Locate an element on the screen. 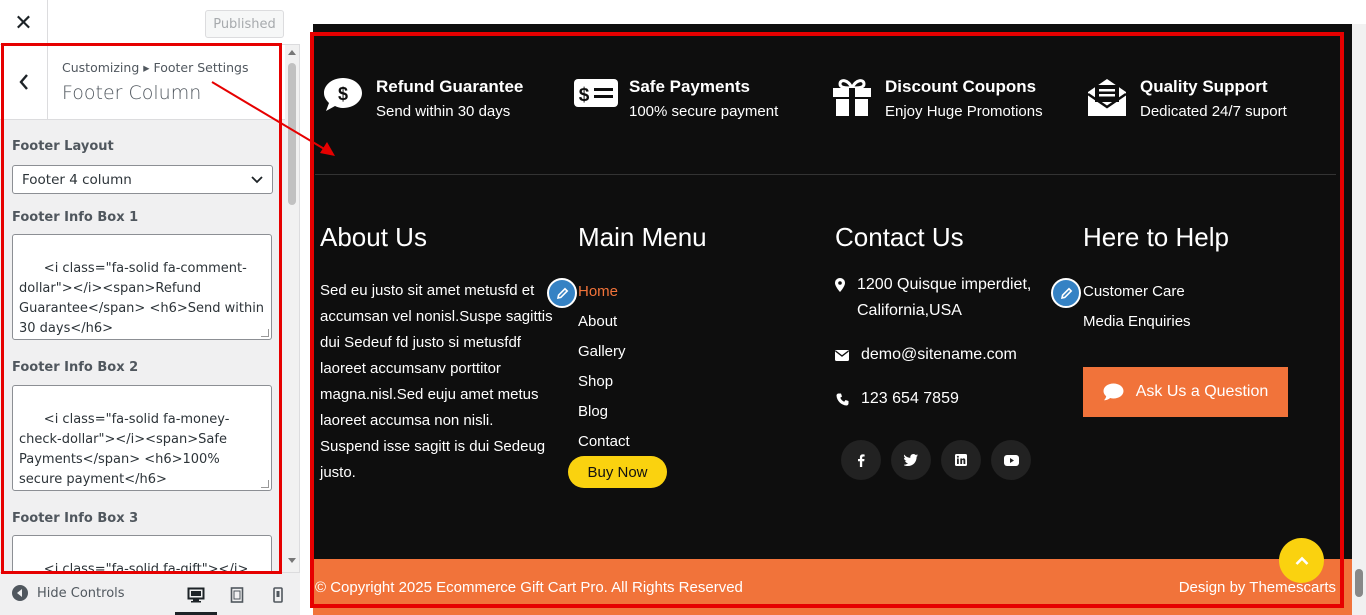 Image resolution: width=1366 pixels, height=615 pixels. info-box-subtitle: 100% secure payment is located at coordinates (704, 111).